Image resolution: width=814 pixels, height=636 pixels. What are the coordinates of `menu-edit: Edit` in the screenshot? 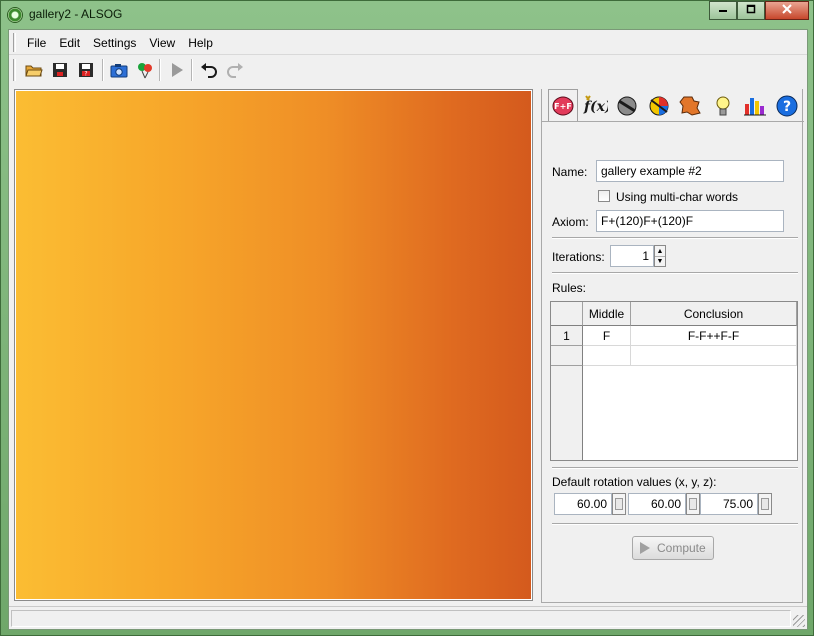 It's located at (69, 43).